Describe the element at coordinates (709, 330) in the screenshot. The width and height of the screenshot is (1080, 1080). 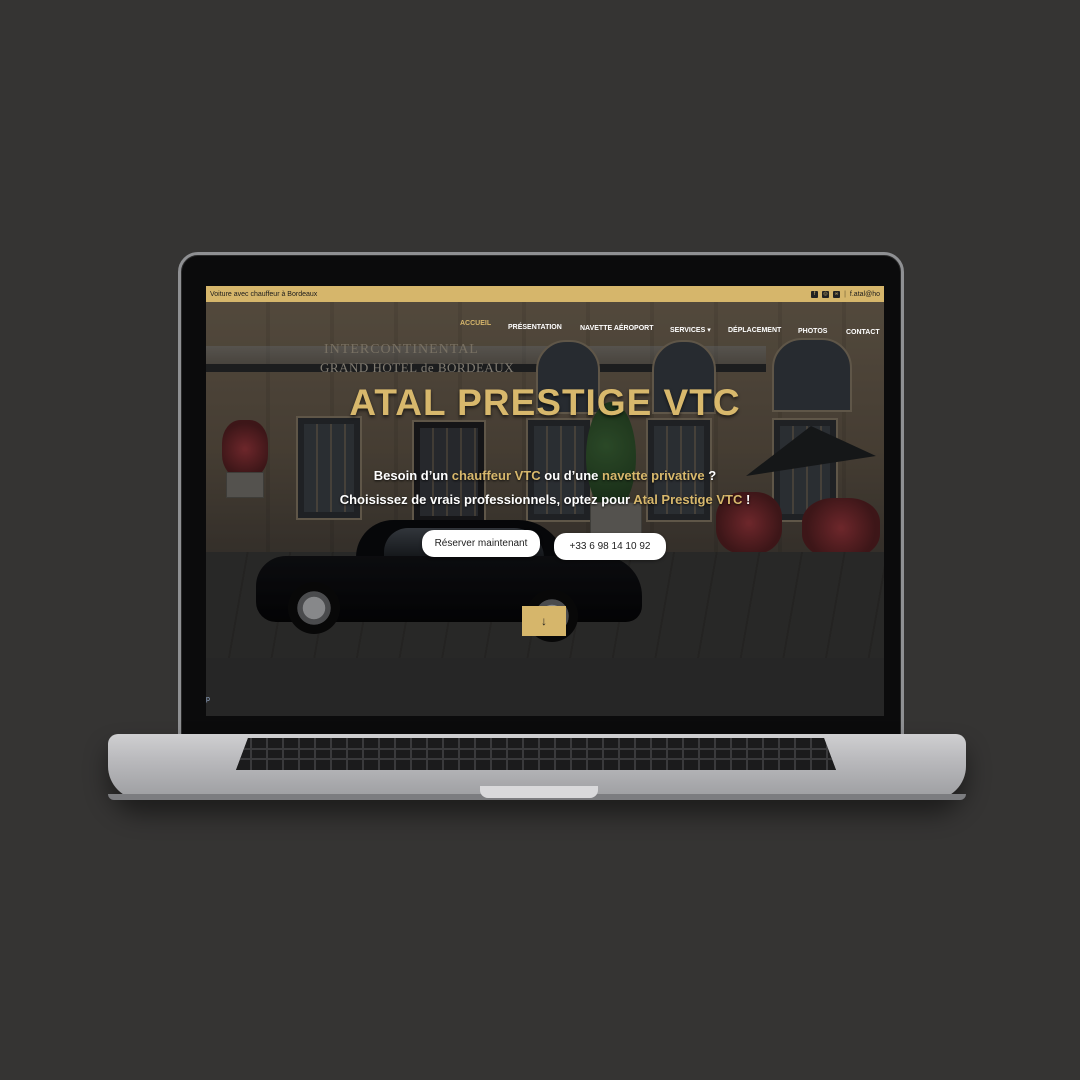
I see `chevron-down-icon: ▾` at that location.